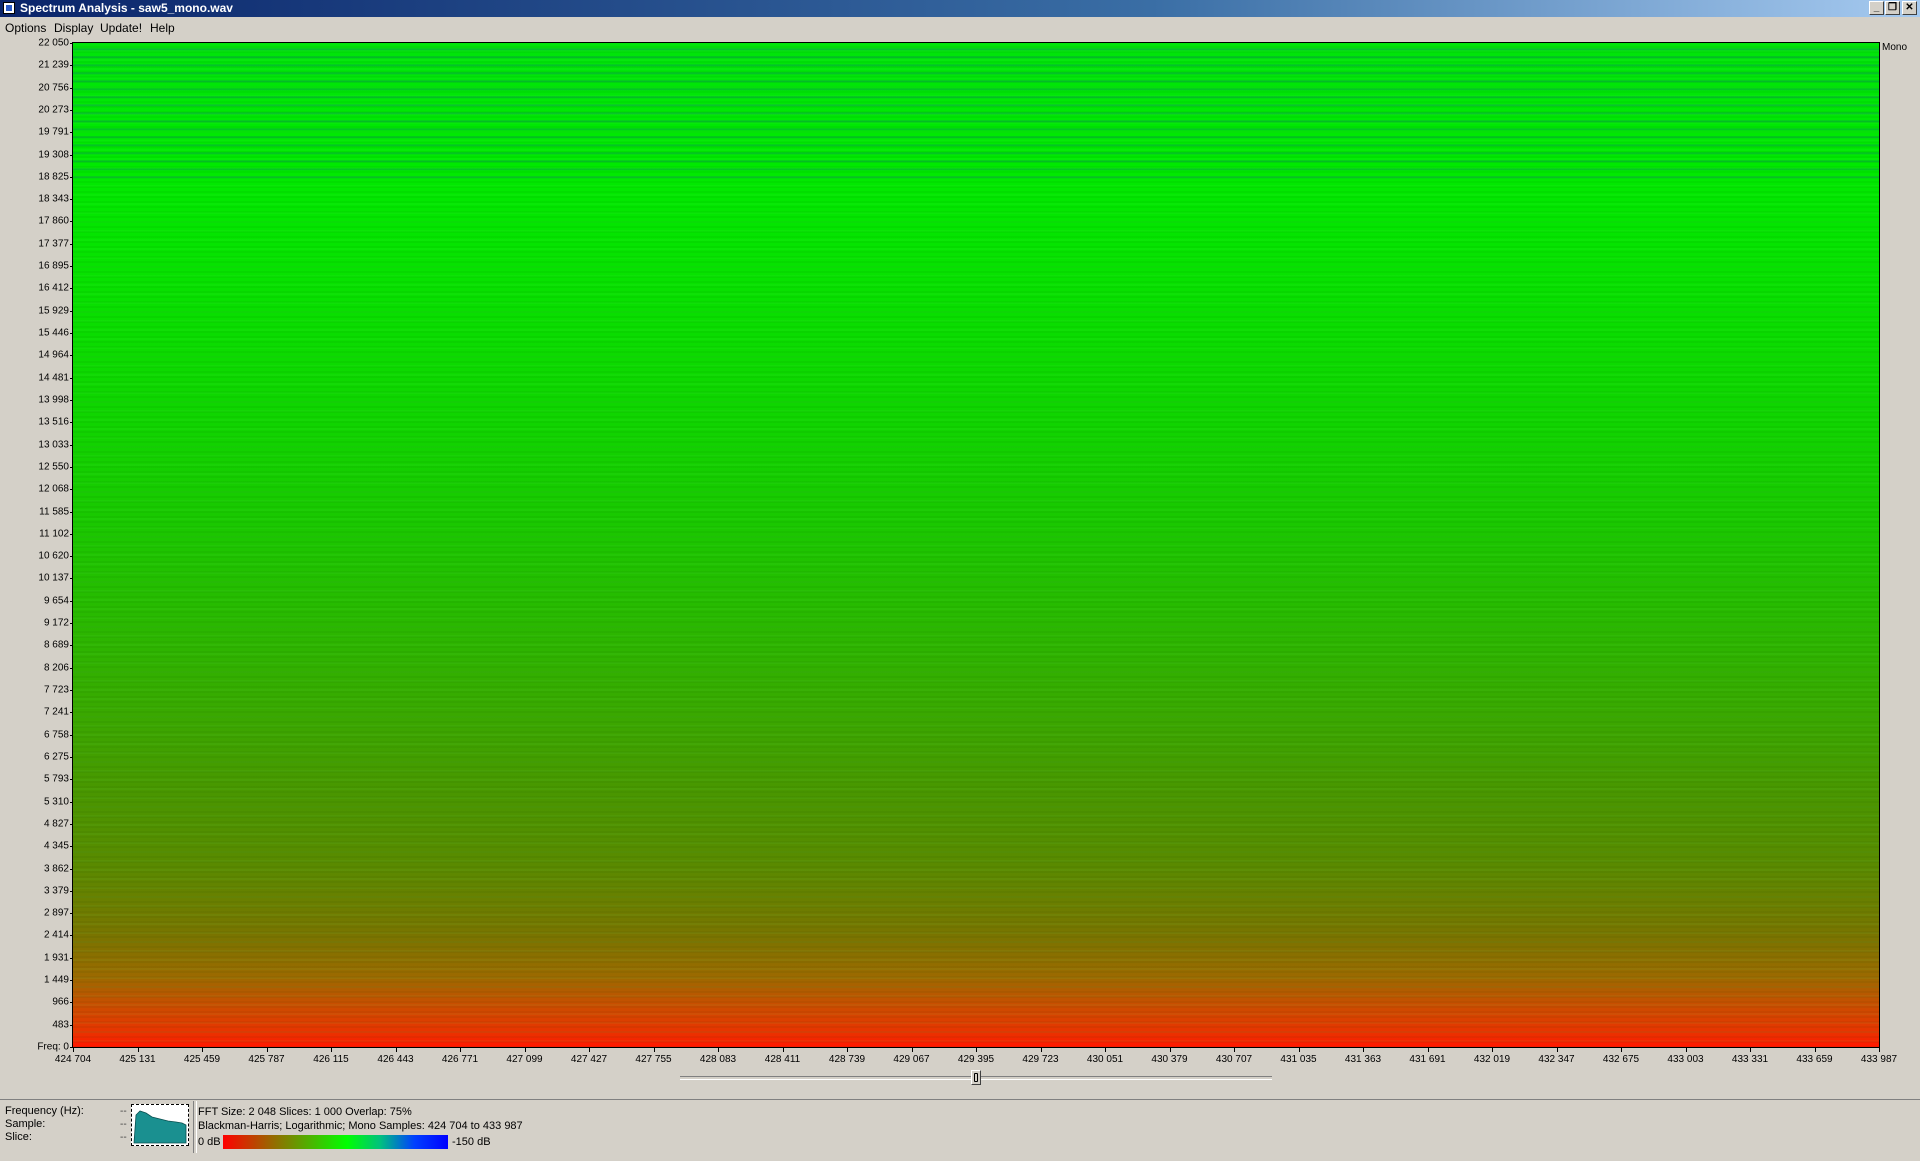 This screenshot has width=1920, height=1161. What do you see at coordinates (1169, 1059) in the screenshot?
I see `x-axis-label: 430 379` at bounding box center [1169, 1059].